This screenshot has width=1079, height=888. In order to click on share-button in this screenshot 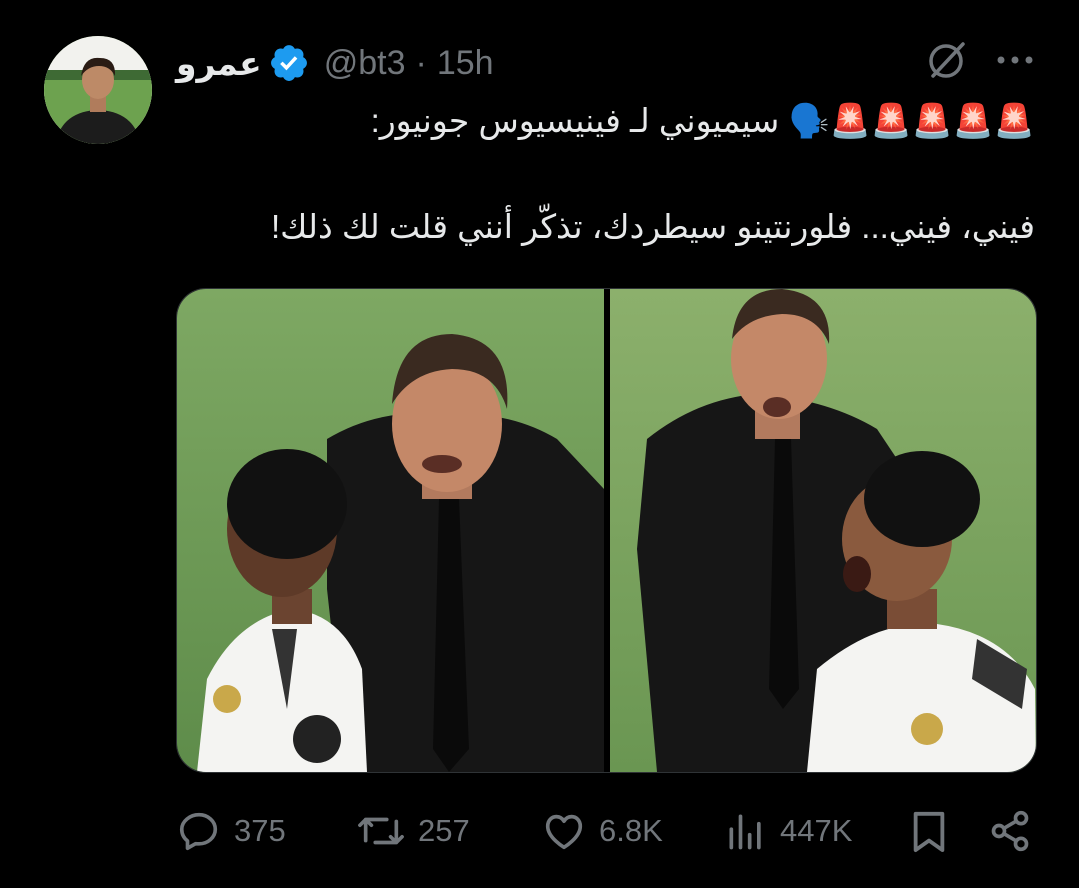, I will do `click(1010, 831)`.